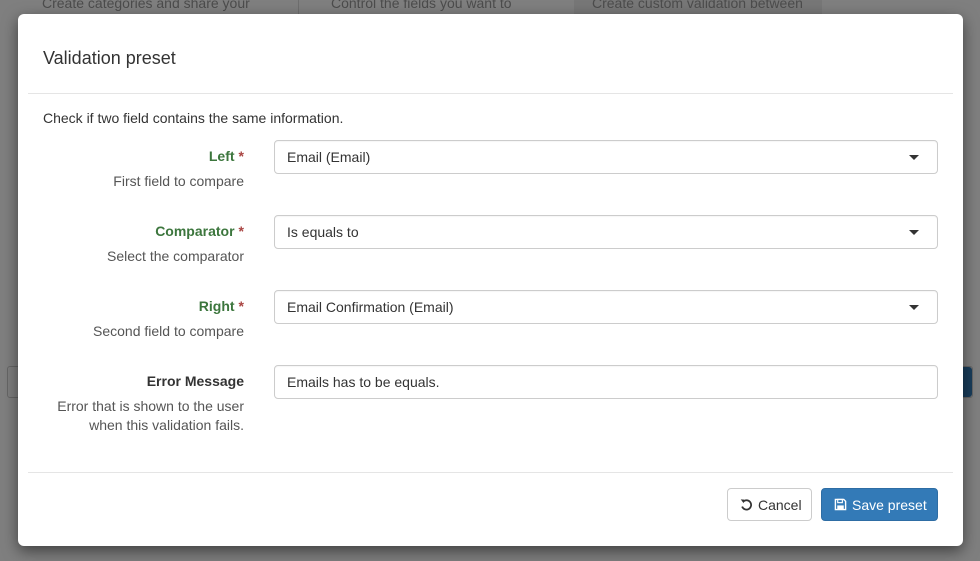 This screenshot has height=561, width=980. Describe the element at coordinates (195, 231) in the screenshot. I see `comparator-label-text: Comparator` at that location.